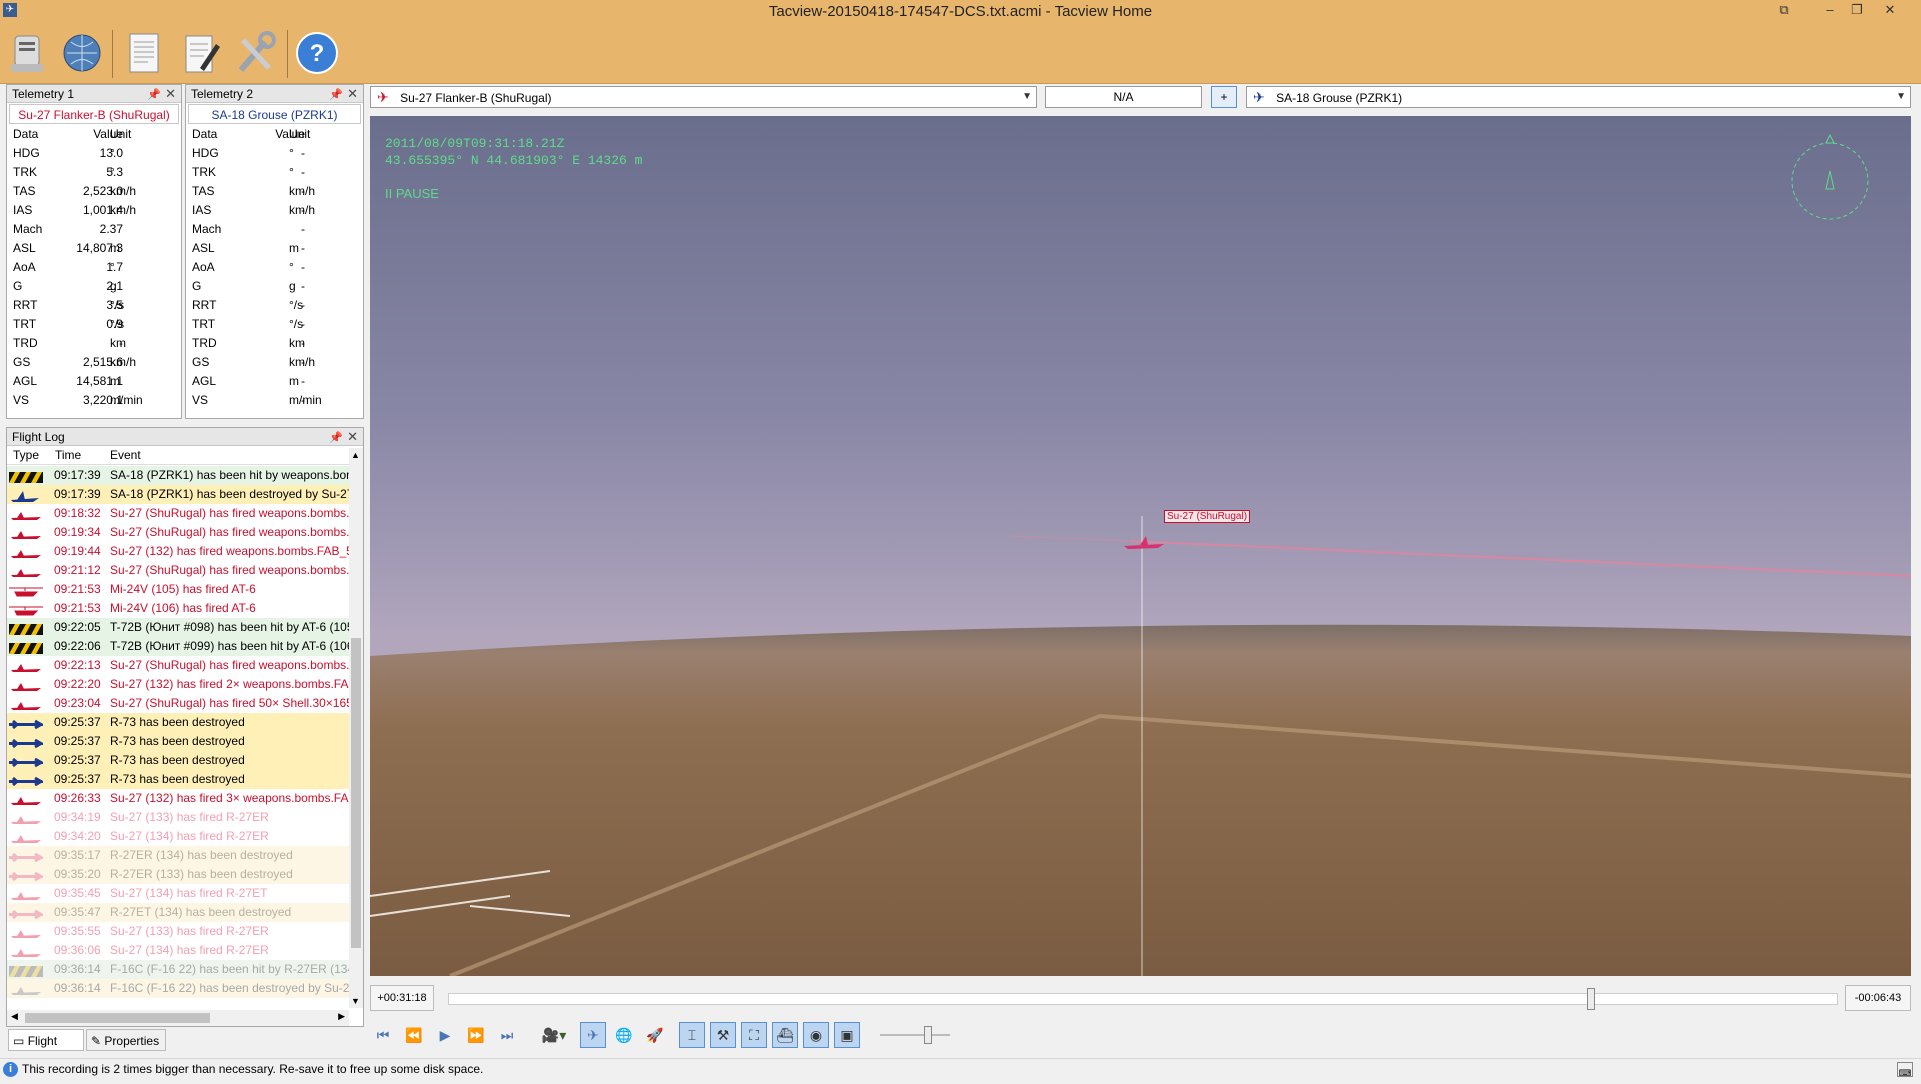  Describe the element at coordinates (125, 455) in the screenshot. I see `col-event: Event` at that location.